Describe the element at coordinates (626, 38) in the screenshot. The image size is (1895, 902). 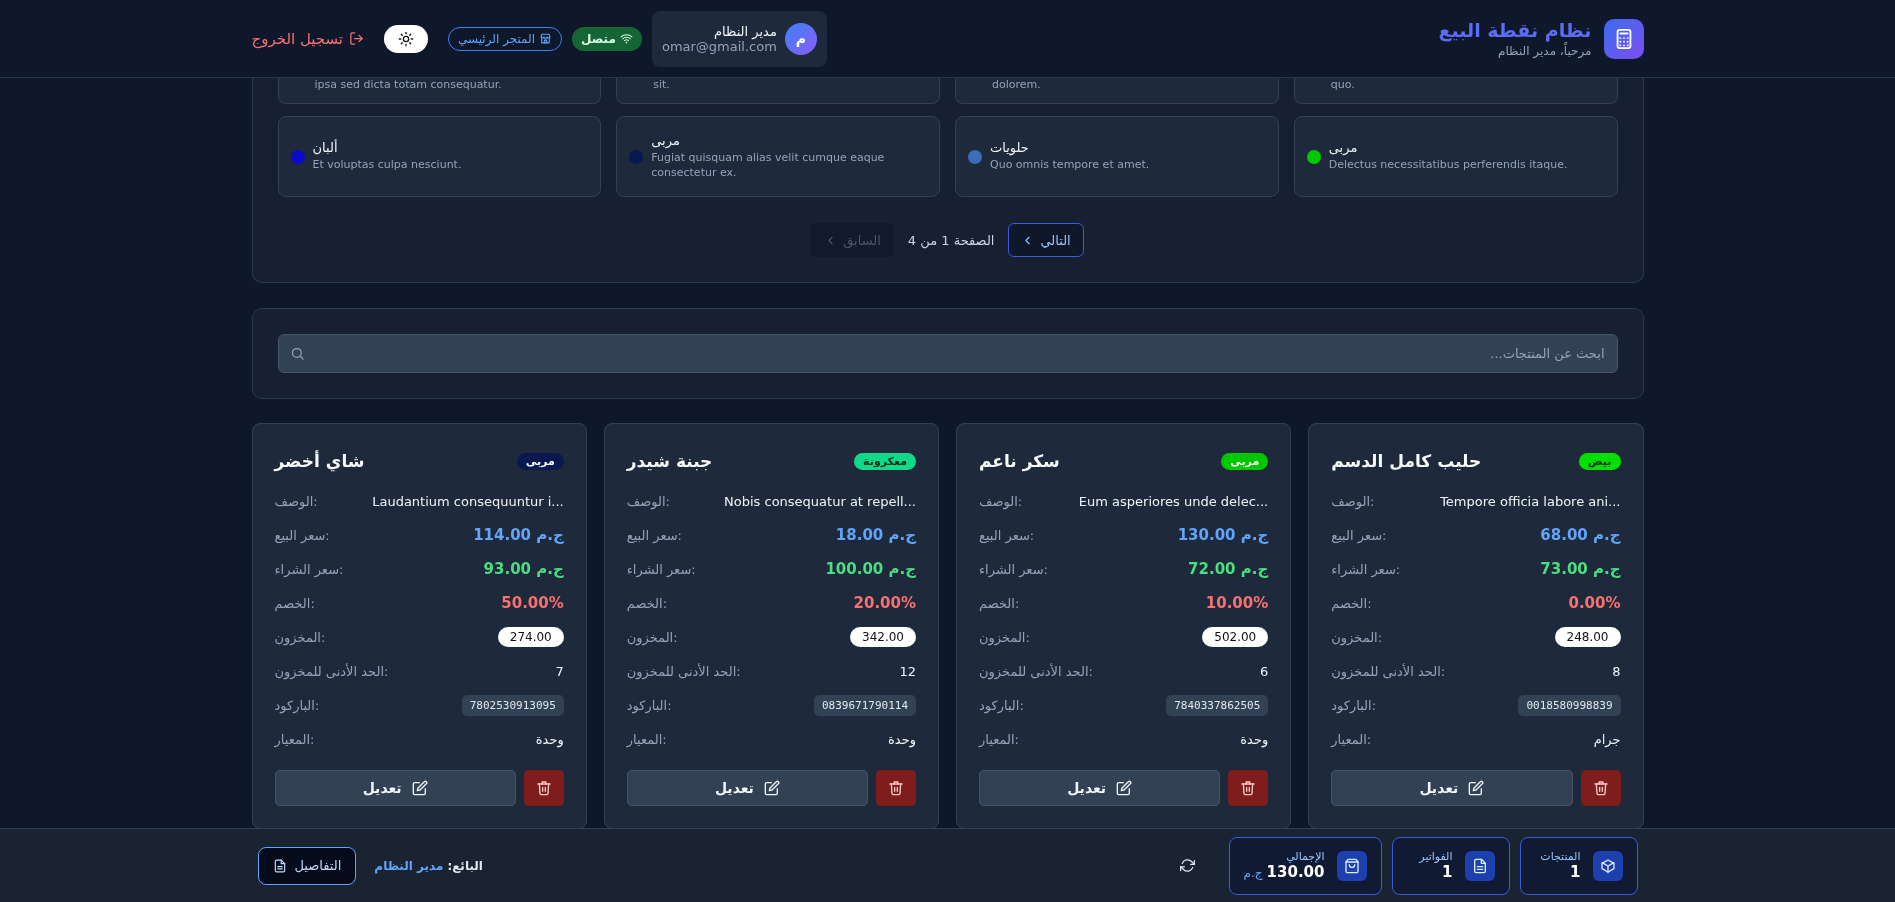
I see `wifi-icon` at that location.